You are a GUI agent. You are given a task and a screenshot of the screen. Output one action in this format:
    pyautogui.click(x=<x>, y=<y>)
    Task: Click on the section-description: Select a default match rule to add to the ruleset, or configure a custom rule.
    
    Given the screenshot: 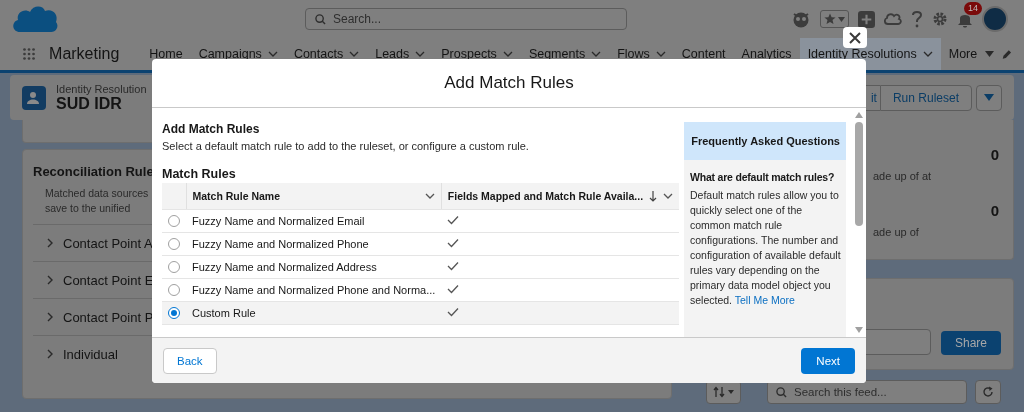 What is the action you would take?
    pyautogui.click(x=346, y=146)
    